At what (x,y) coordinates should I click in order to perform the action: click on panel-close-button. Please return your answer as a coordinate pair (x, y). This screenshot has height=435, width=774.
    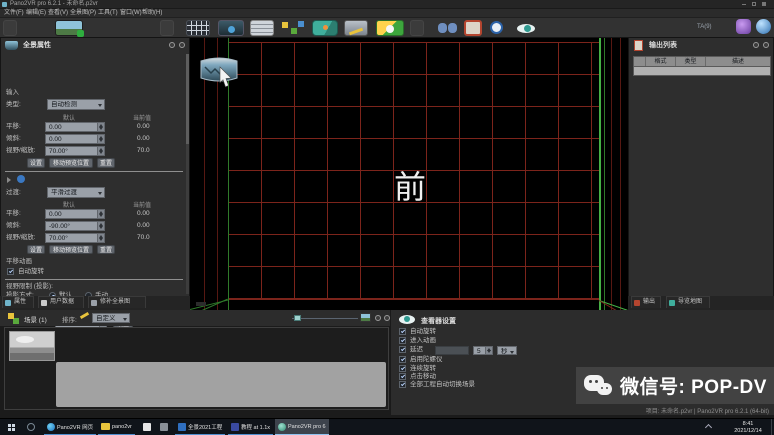
    Looking at the image, I should click on (182, 45).